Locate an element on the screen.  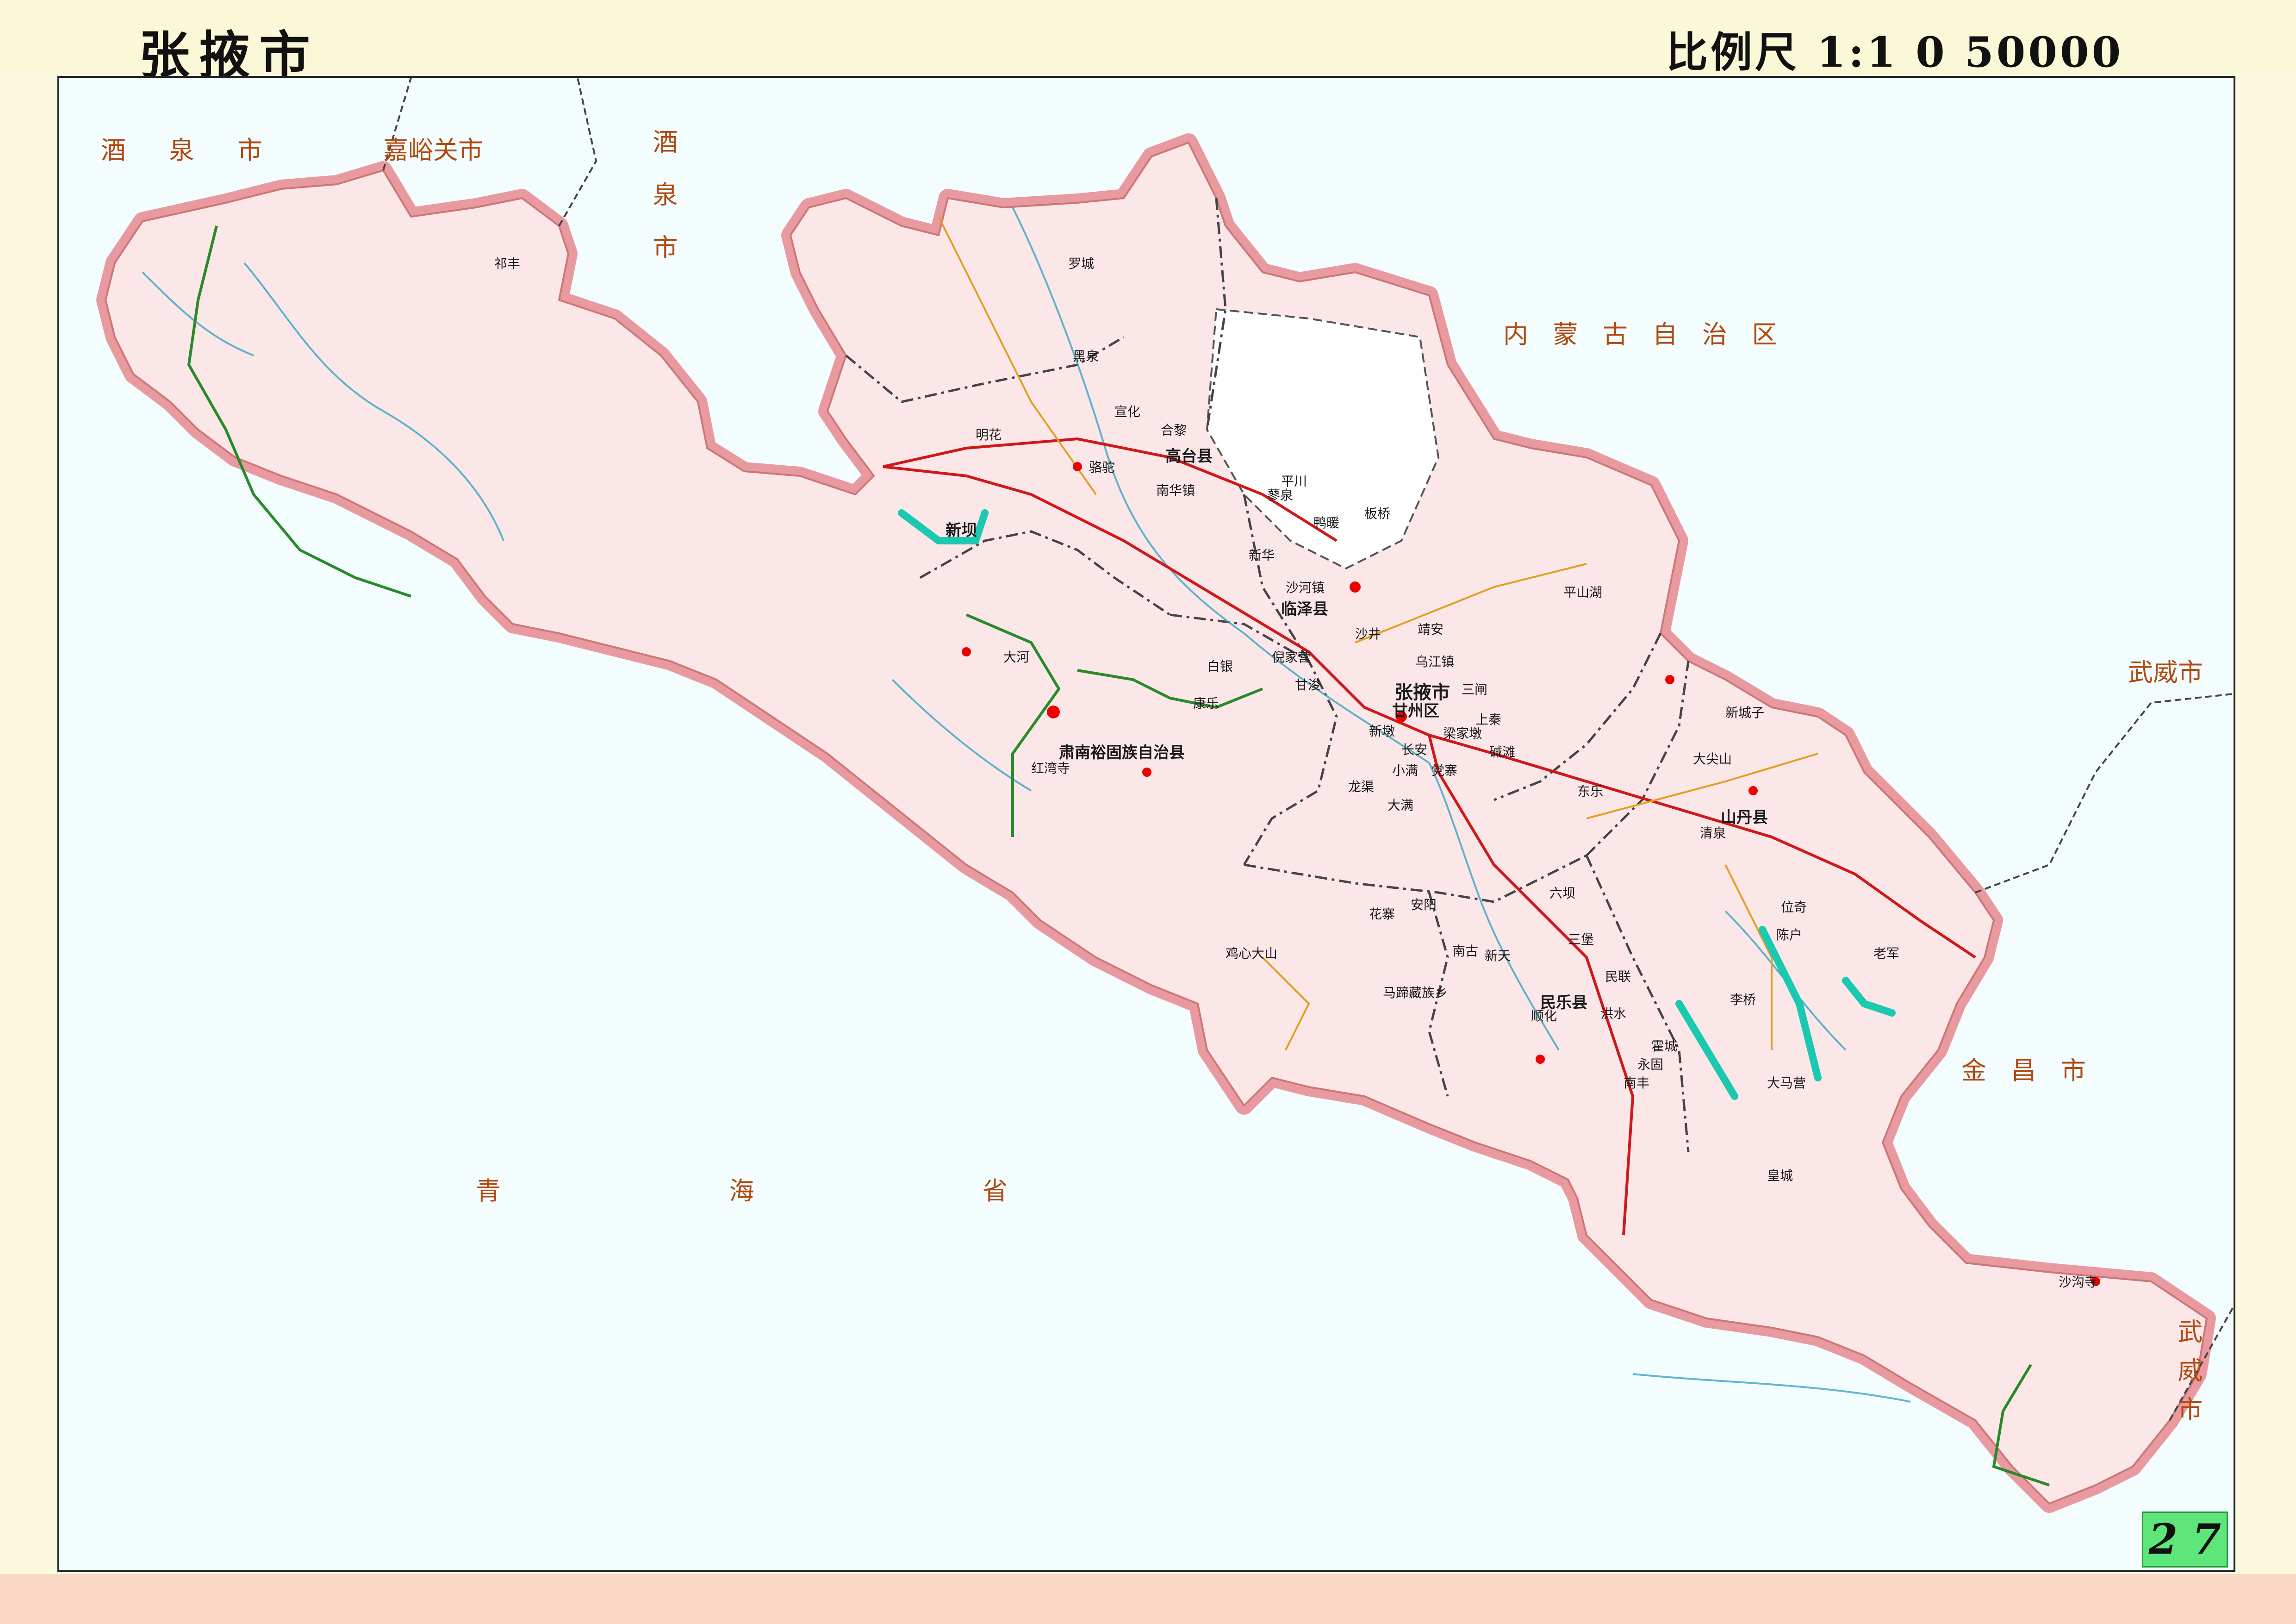
place-town: 龙渠 is located at coordinates (1361, 787).